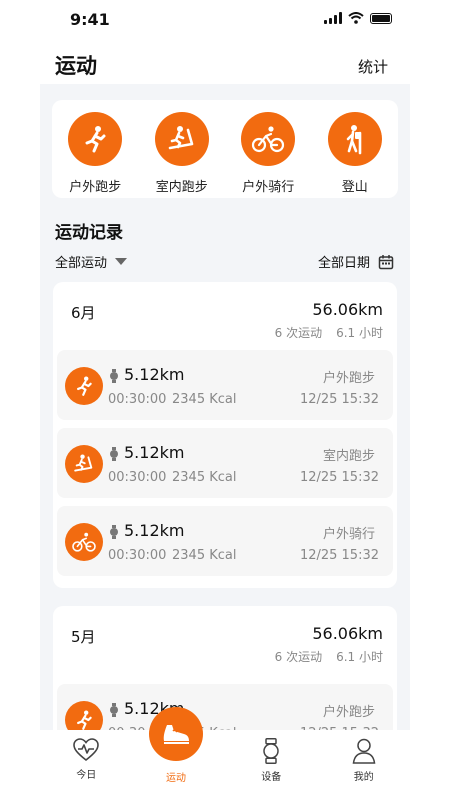  What do you see at coordinates (225, 149) in the screenshot?
I see `quick-start-card: 户外跑步 室内跑步 户外骑行 登山` at bounding box center [225, 149].